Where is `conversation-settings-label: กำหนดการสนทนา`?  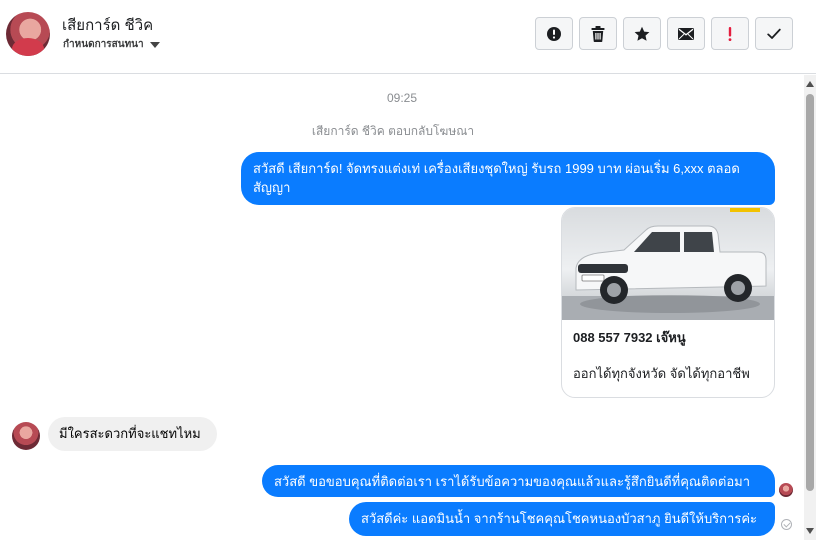
conversation-settings-label: กำหนดการสนทนา is located at coordinates (103, 44).